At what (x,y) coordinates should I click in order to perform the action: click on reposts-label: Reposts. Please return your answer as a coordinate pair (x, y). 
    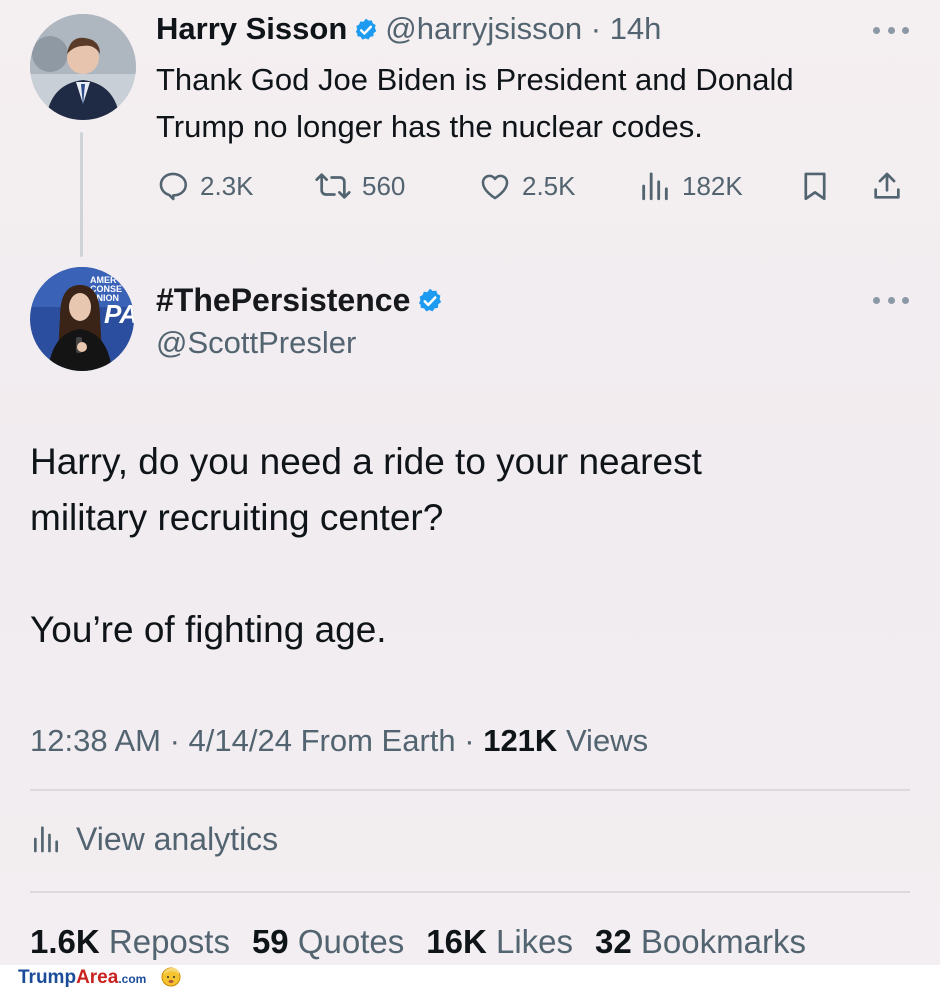
    Looking at the image, I should click on (169, 941).